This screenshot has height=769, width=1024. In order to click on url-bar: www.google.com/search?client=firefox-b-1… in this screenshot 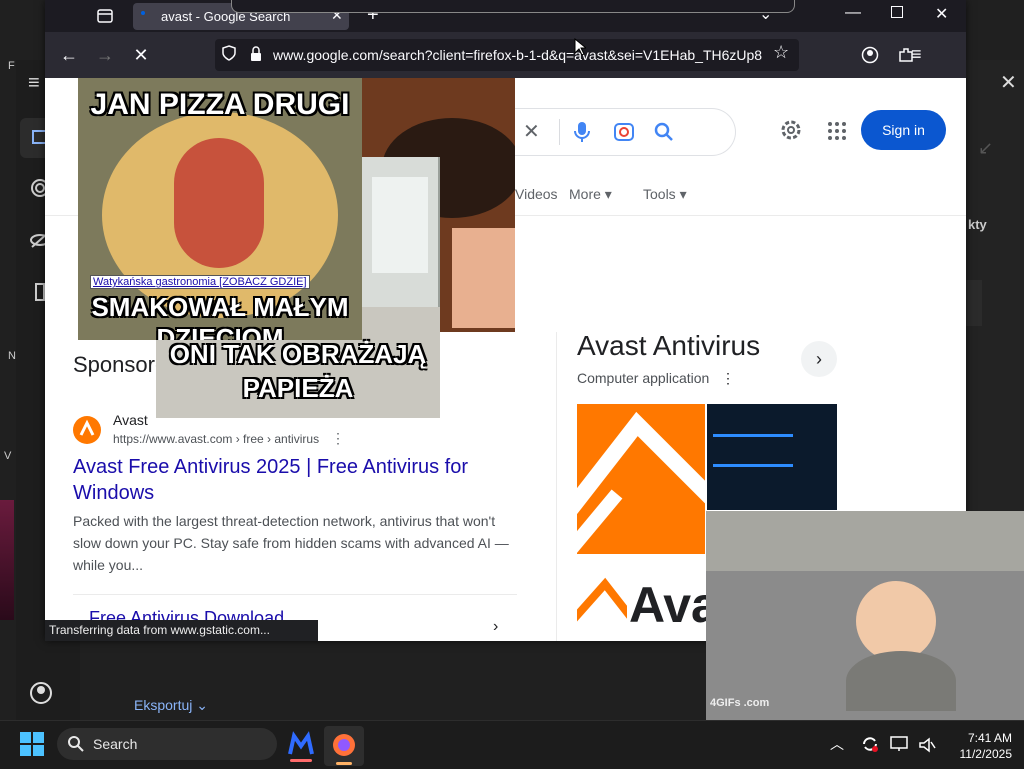, I will do `click(507, 55)`.